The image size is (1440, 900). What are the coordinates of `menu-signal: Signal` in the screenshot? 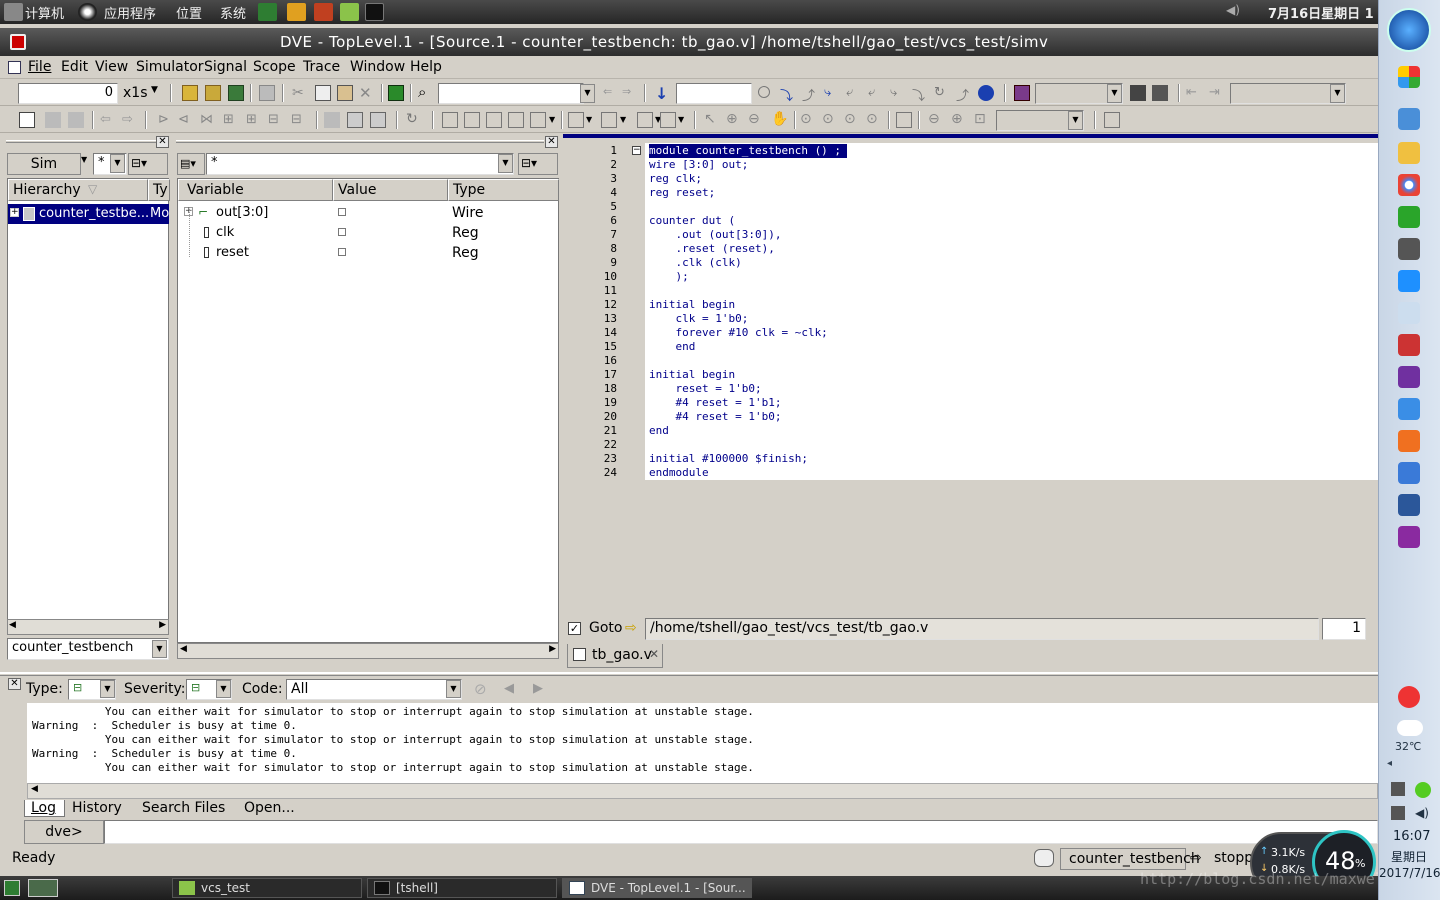 It's located at (225, 67).